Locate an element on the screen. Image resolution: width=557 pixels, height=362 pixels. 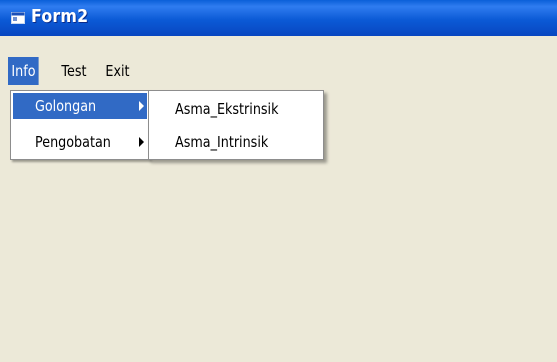
menu-item-golongan-label: Golongan is located at coordinates (66, 106).